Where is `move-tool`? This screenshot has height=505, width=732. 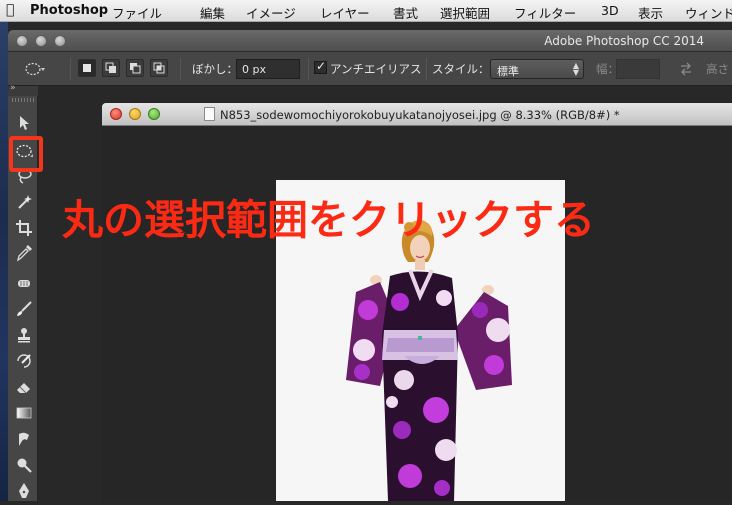 move-tool is located at coordinates (24, 123).